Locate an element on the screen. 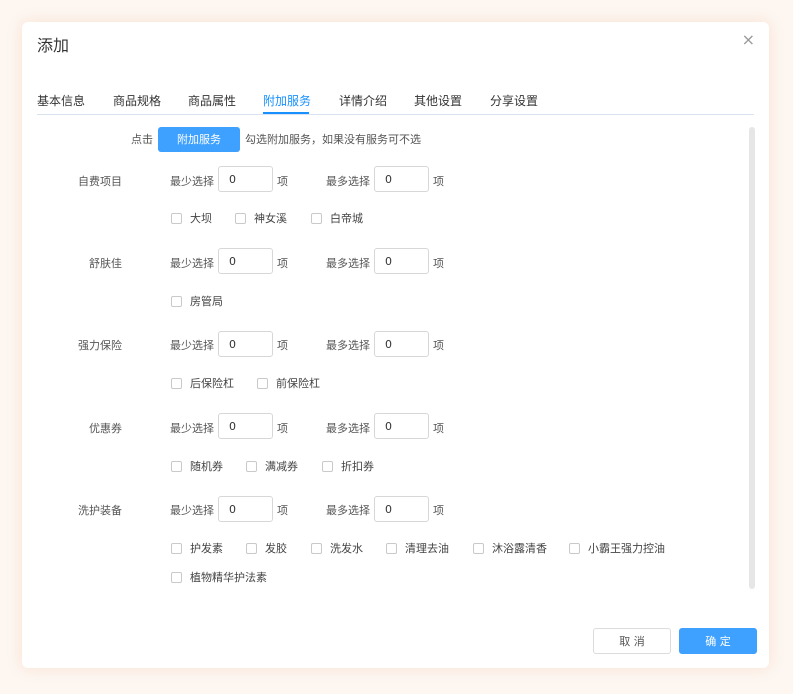  service-hint: 点击 附加服务 勾选附加服务，如果没有服务可不选 is located at coordinates (276, 139).